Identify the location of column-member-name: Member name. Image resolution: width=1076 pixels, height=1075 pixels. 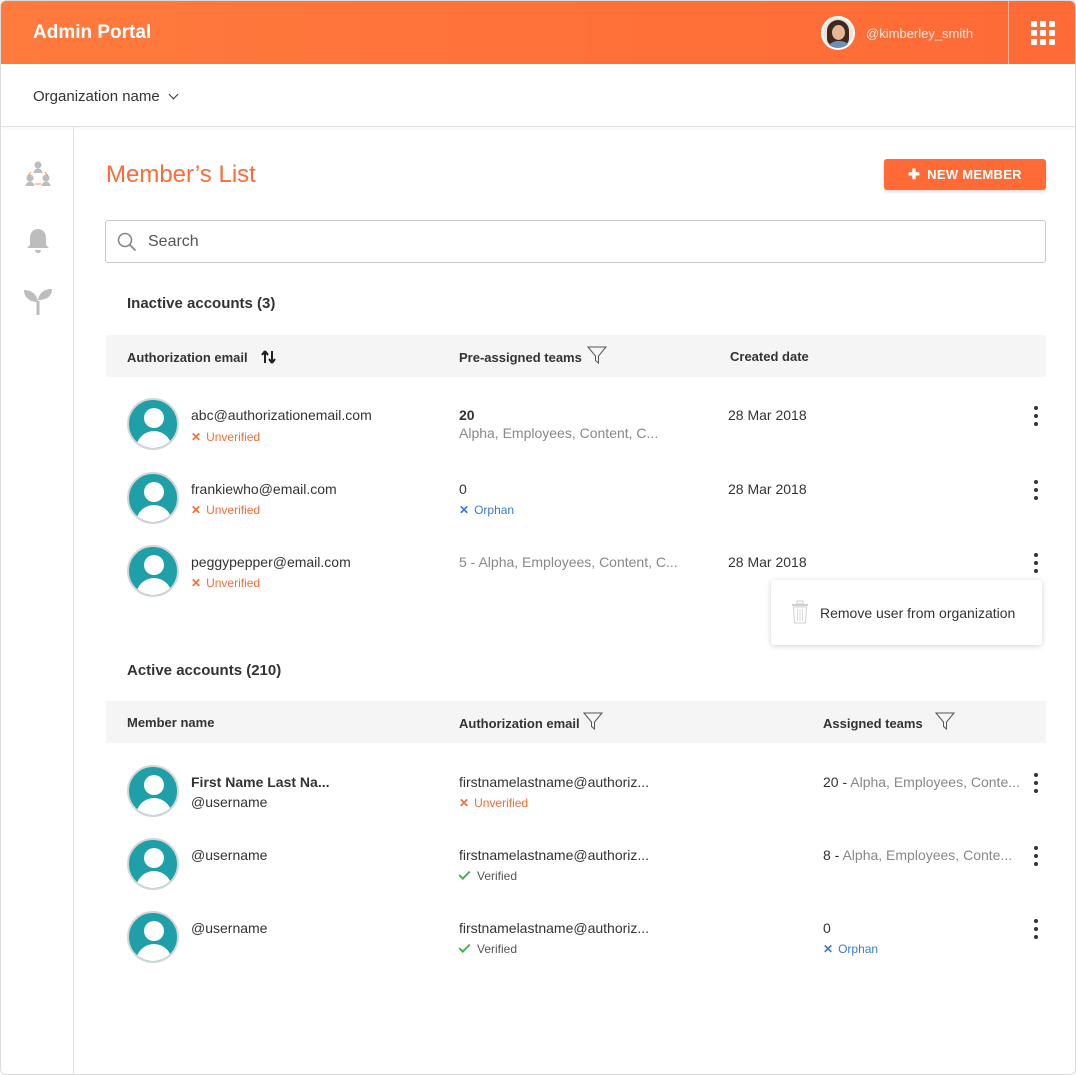
(170, 722).